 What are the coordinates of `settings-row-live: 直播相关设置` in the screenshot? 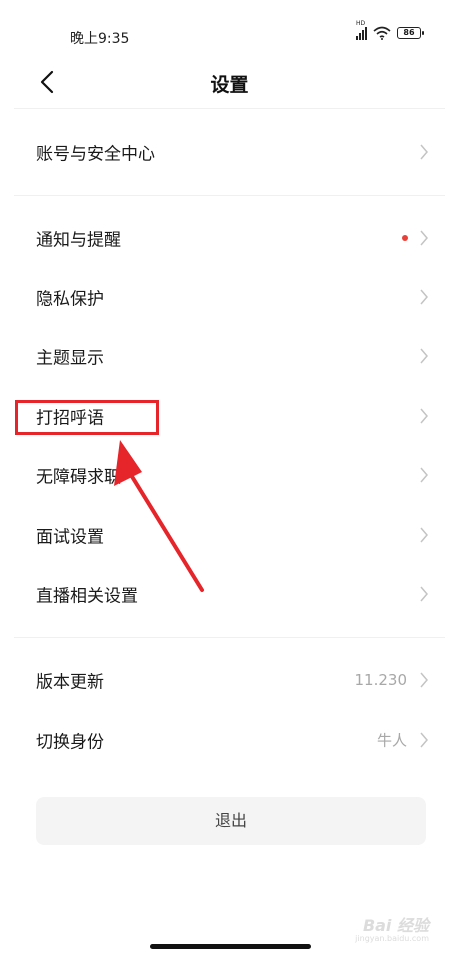 It's located at (229, 594).